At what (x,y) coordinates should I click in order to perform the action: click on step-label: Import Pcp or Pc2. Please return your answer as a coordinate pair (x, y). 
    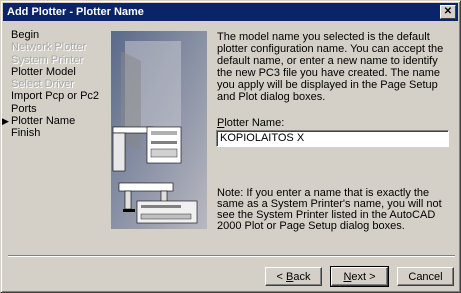
    Looking at the image, I should click on (55, 96).